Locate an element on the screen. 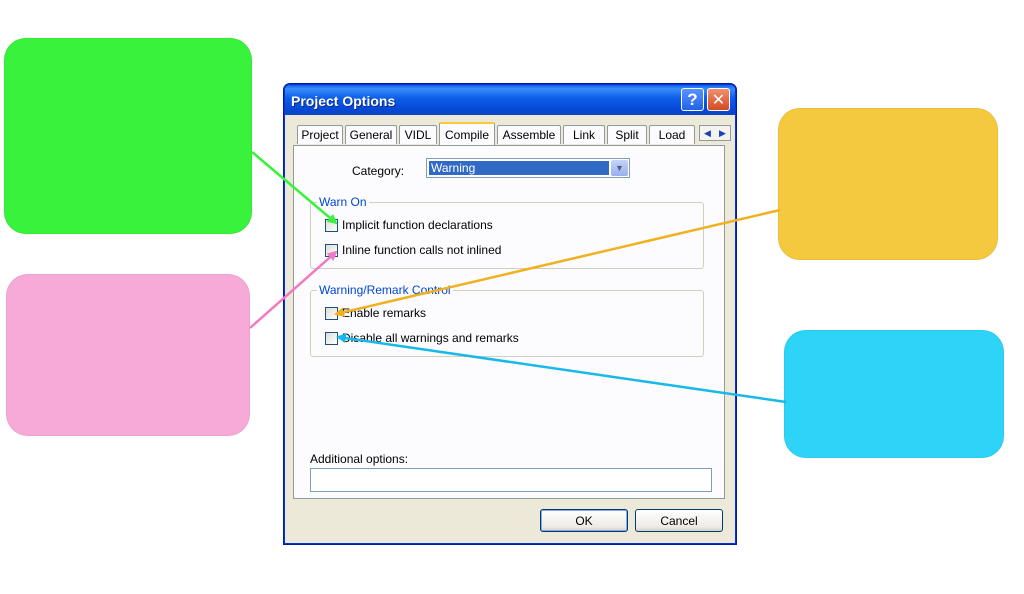 The image size is (1024, 594). category-select-value: Warning is located at coordinates (519, 168).